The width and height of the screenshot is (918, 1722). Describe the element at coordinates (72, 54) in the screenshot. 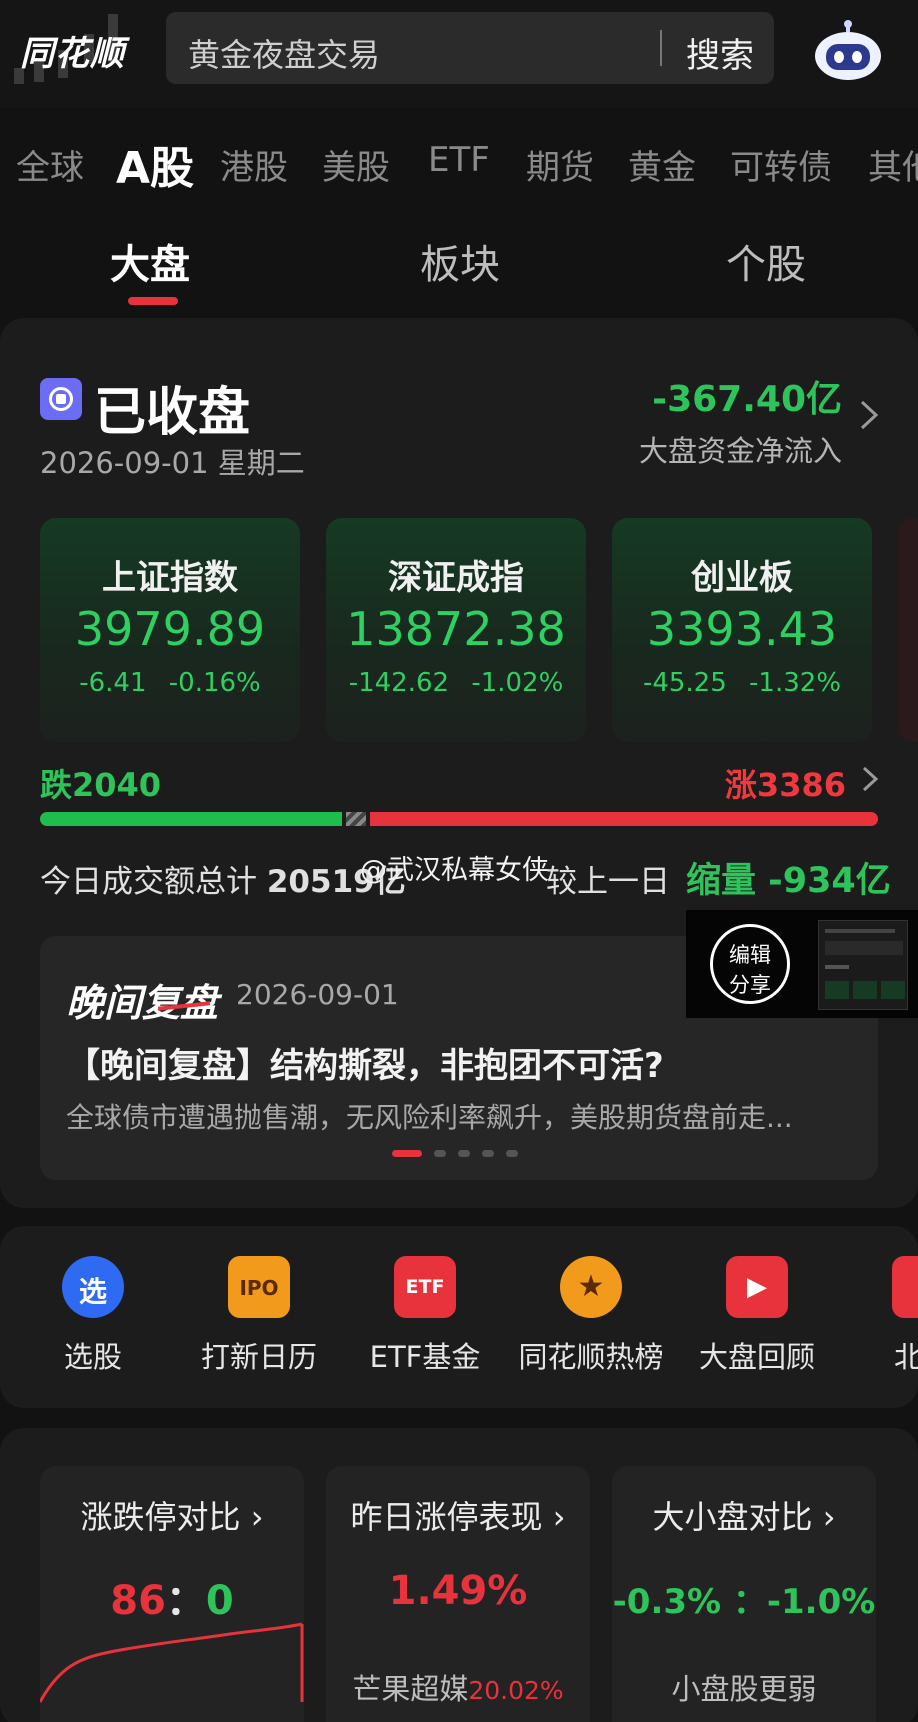

I see `app-logo: 同花顺` at that location.